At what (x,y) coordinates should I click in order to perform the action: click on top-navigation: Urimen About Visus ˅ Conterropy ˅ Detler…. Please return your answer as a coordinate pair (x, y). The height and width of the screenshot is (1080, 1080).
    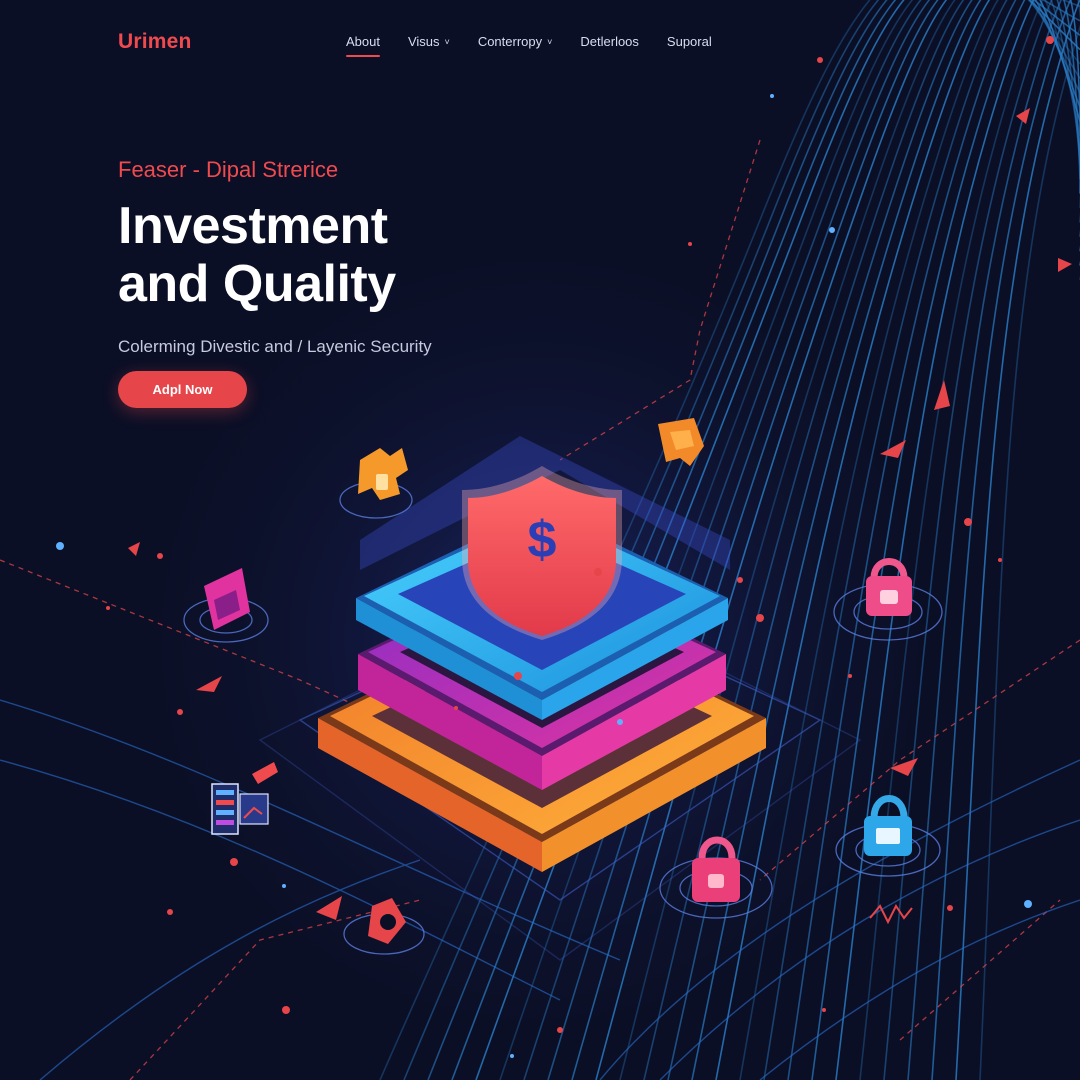
    Looking at the image, I should click on (540, 42).